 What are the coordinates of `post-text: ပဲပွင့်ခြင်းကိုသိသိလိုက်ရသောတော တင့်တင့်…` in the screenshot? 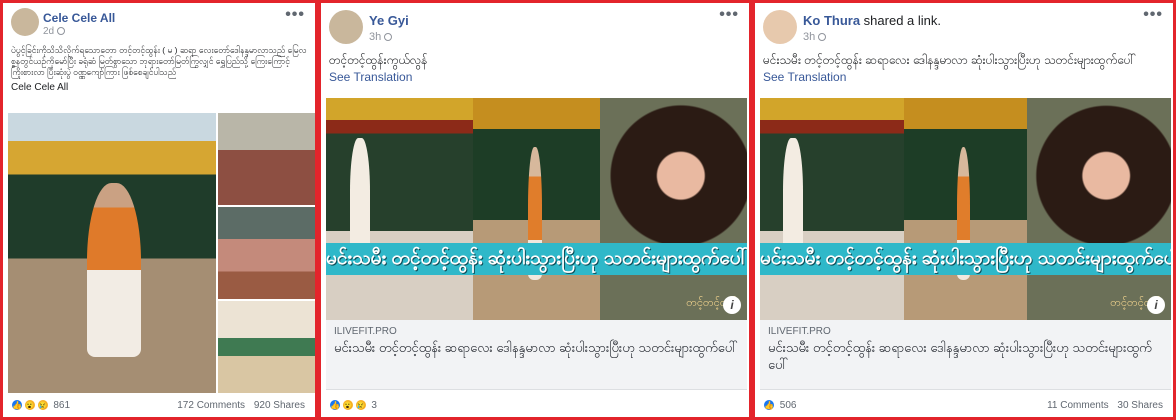 It's located at (159, 61).